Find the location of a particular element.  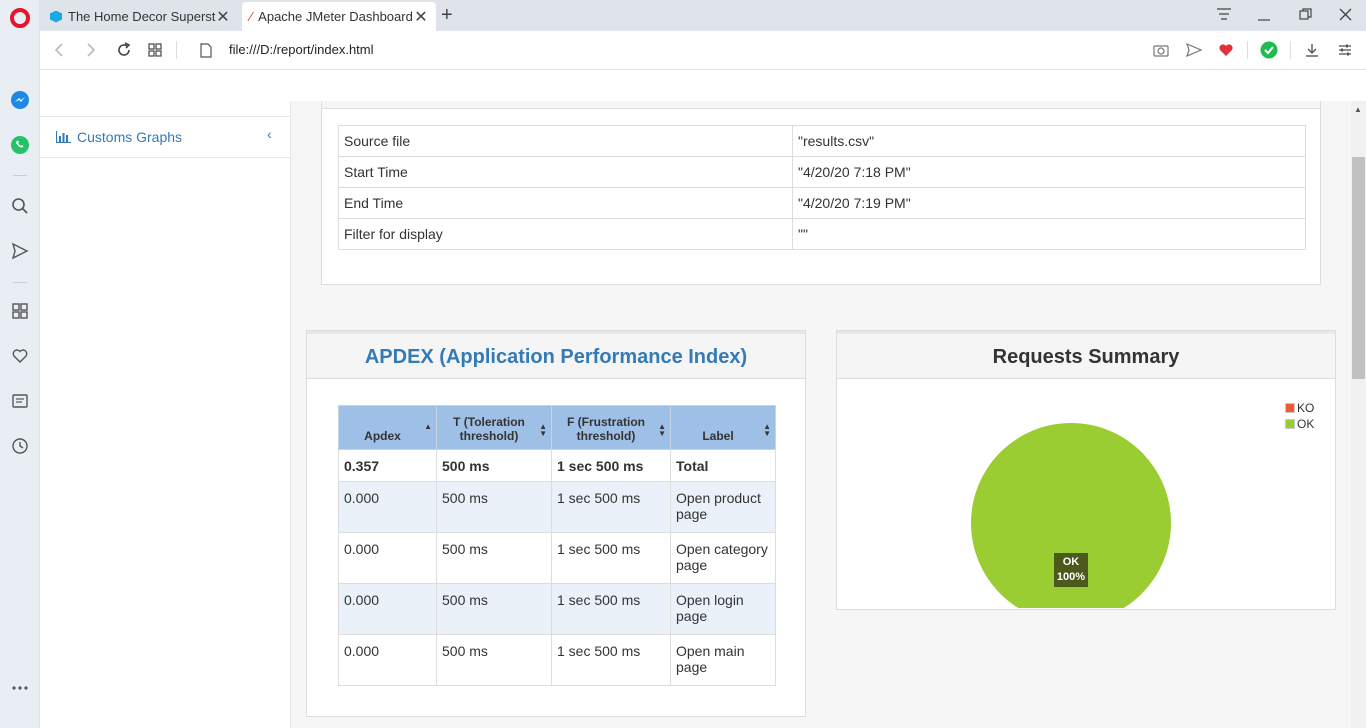

tab-title: Apache JMeter Dashboard is located at coordinates (335, 16).